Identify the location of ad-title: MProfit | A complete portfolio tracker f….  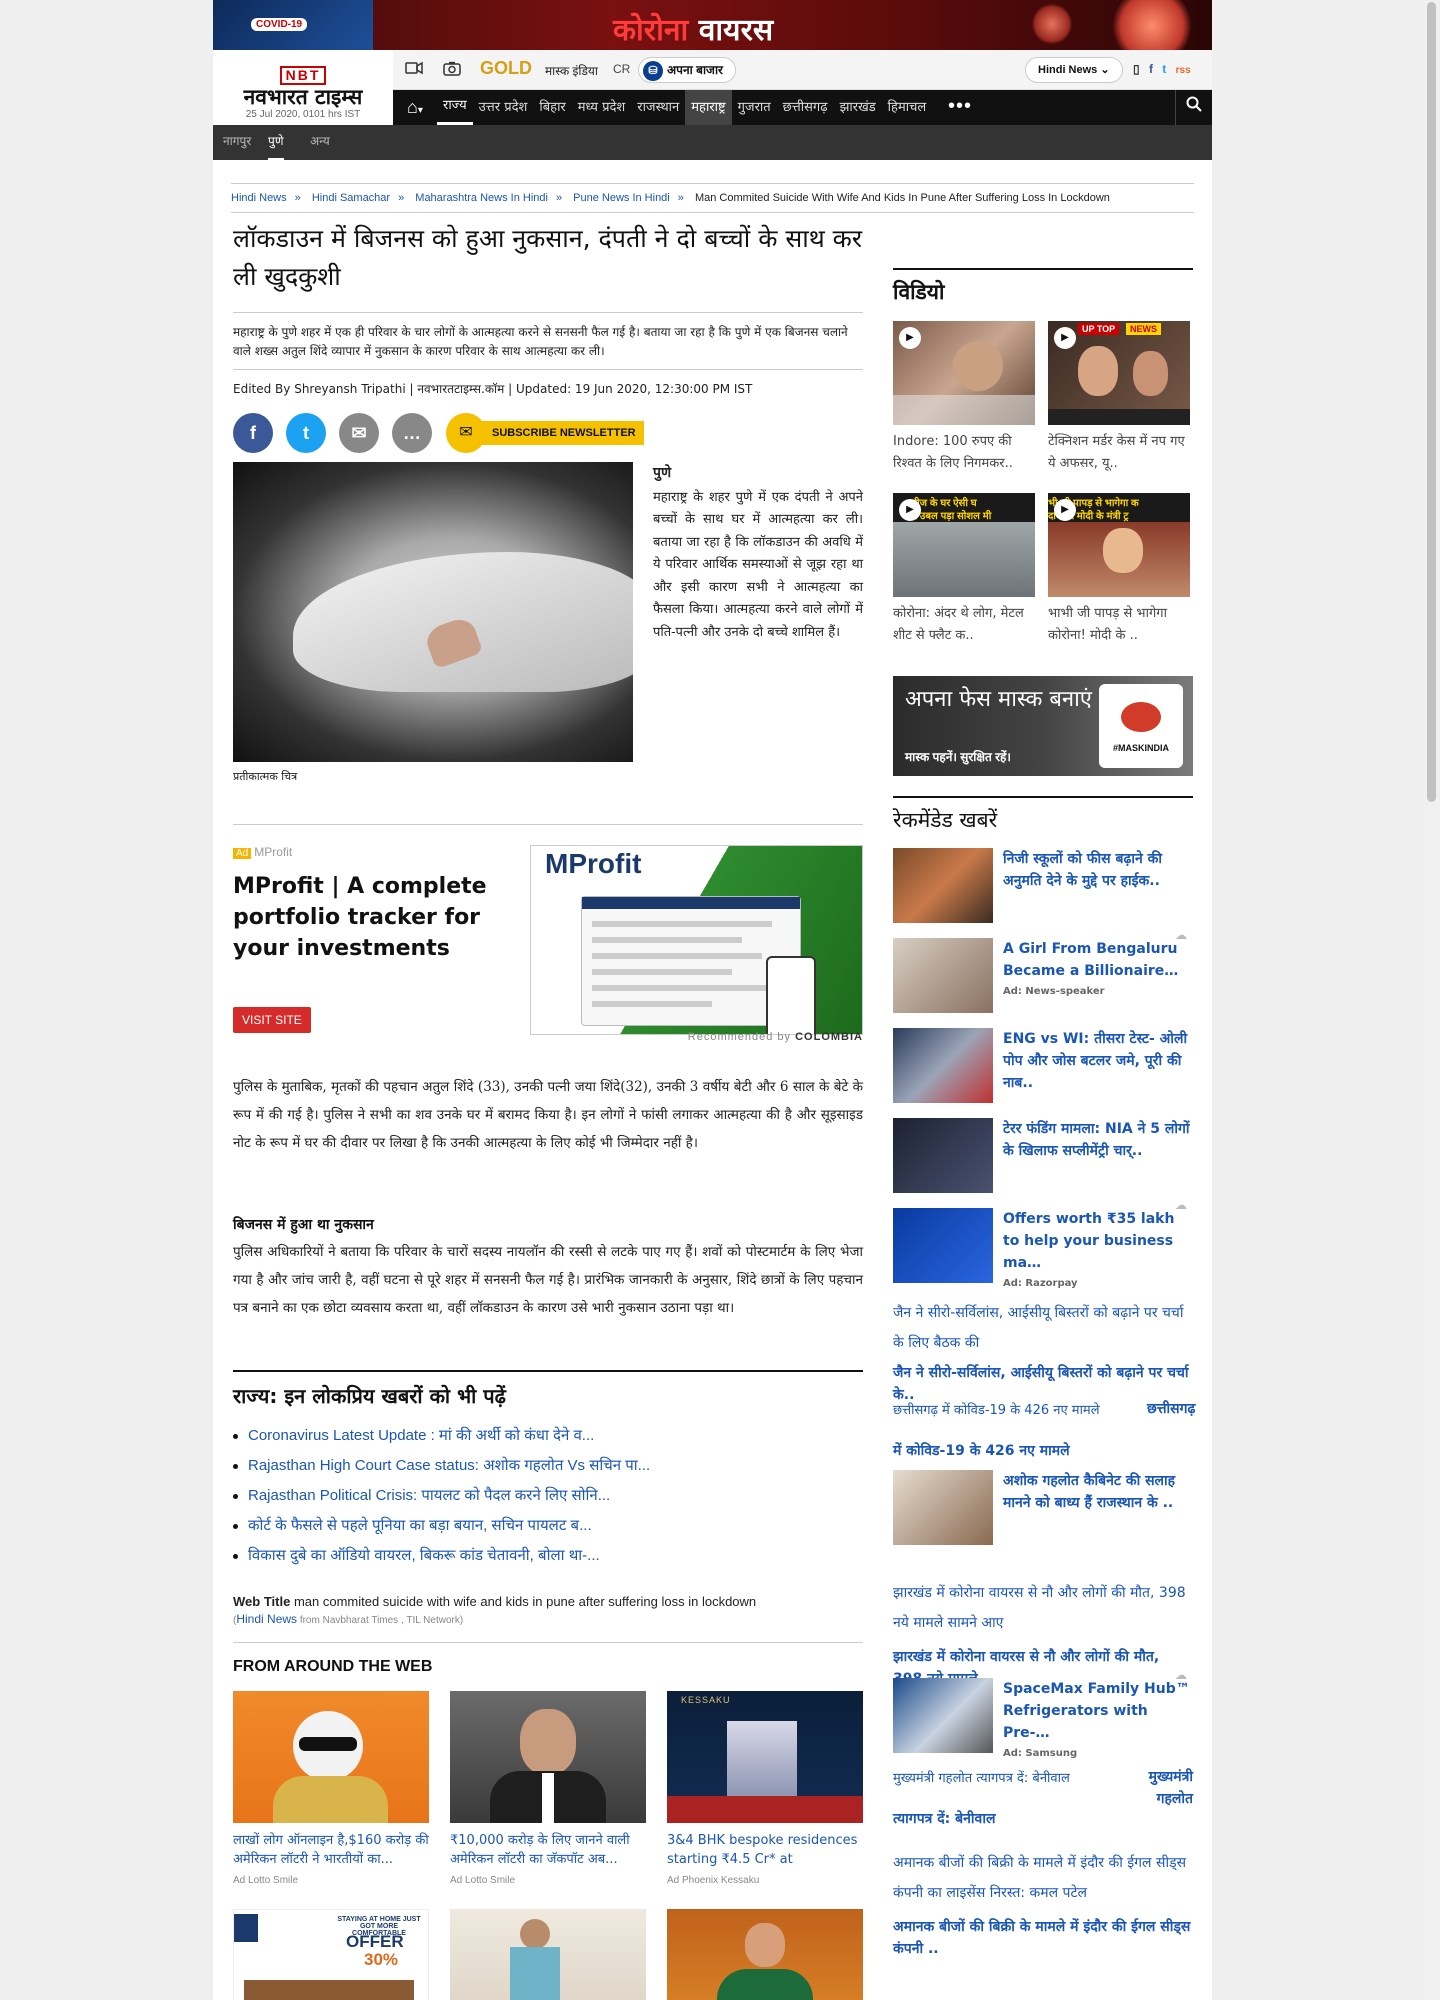
(368, 917).